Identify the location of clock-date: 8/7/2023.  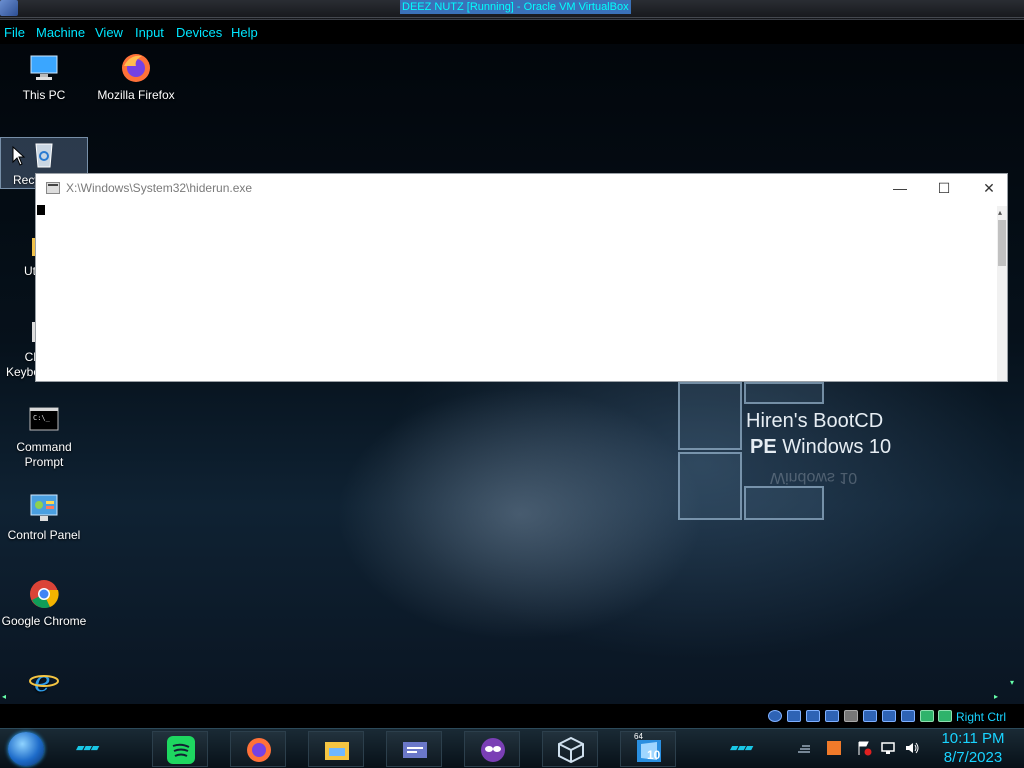
(973, 757).